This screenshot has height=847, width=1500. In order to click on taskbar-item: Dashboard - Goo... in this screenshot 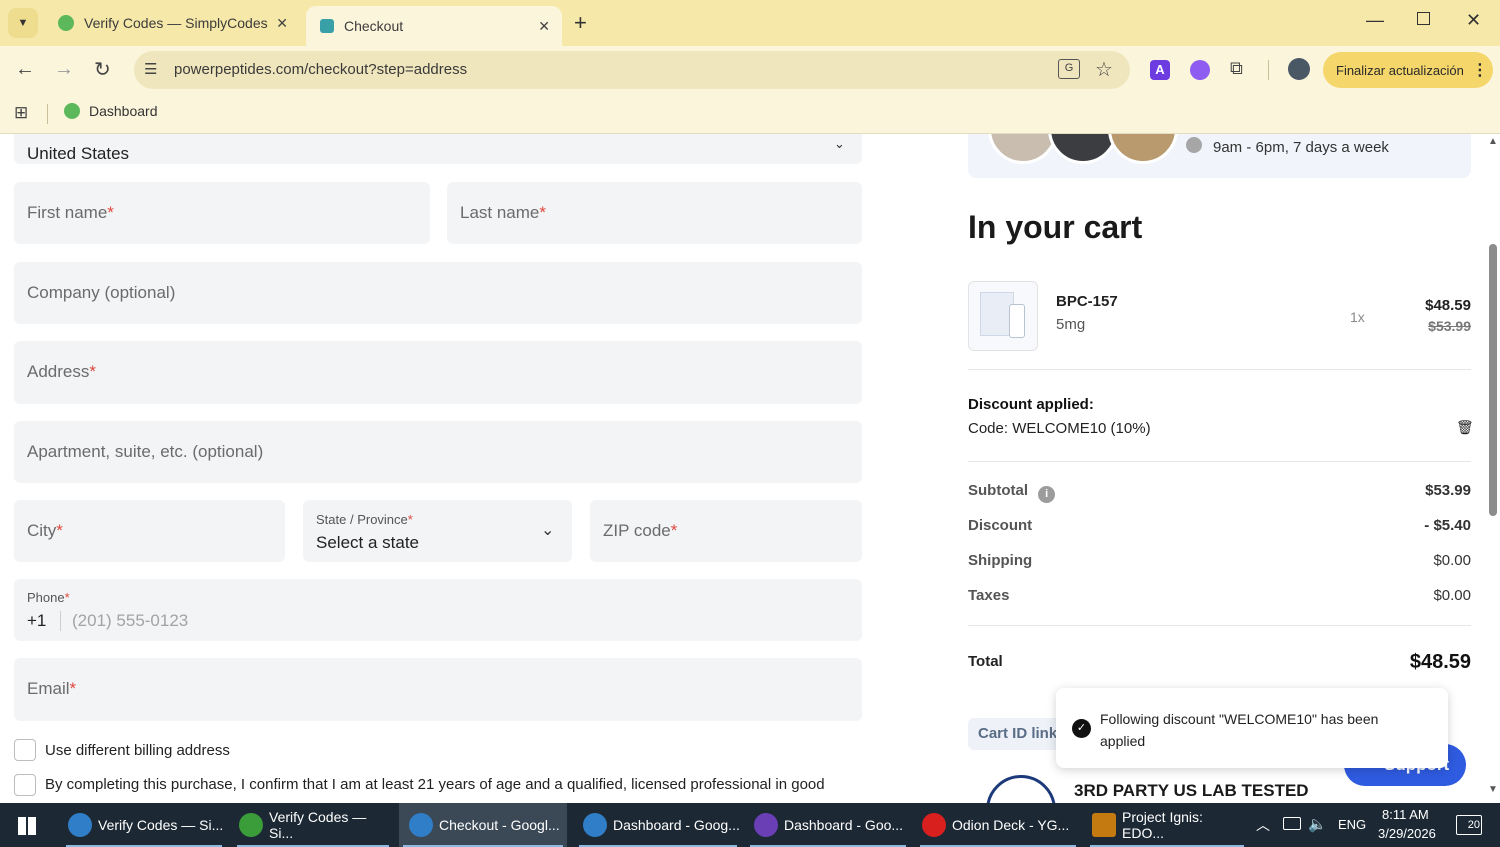, I will do `click(828, 825)`.